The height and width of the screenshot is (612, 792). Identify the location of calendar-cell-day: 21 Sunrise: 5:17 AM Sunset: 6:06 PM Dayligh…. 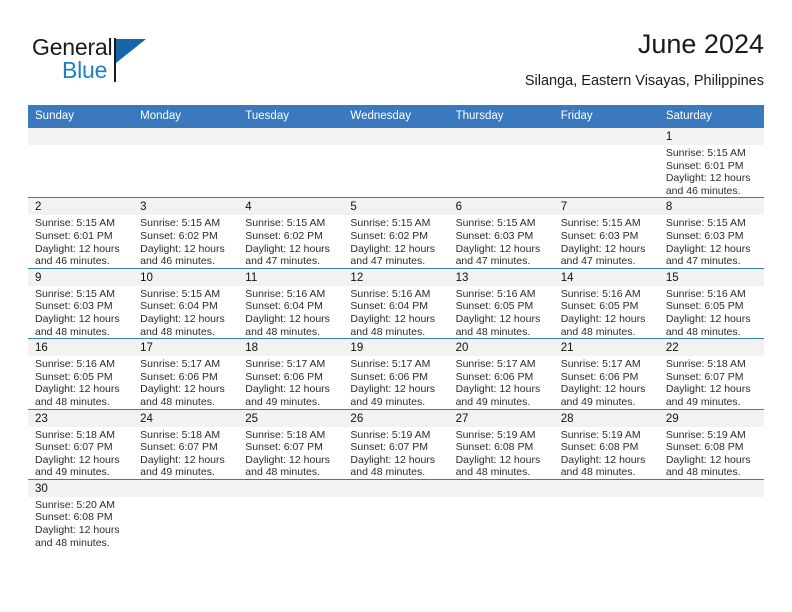
(606, 373).